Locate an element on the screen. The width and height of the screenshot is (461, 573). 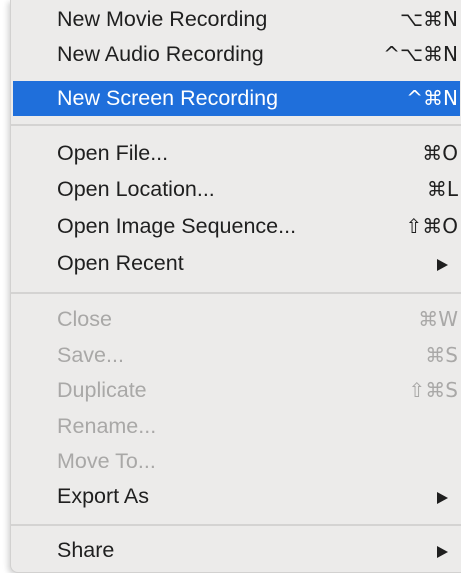
menu-item-open-file: Open File... ⌘O is located at coordinates (236, 153).